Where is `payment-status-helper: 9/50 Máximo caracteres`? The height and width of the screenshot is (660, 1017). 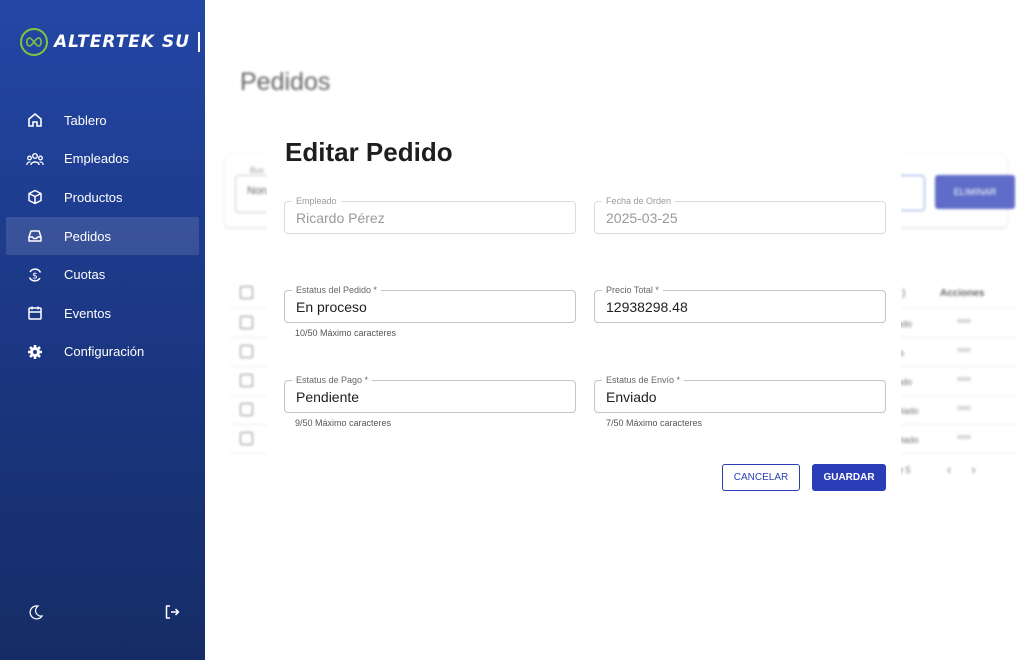 payment-status-helper: 9/50 Máximo caracteres is located at coordinates (343, 423).